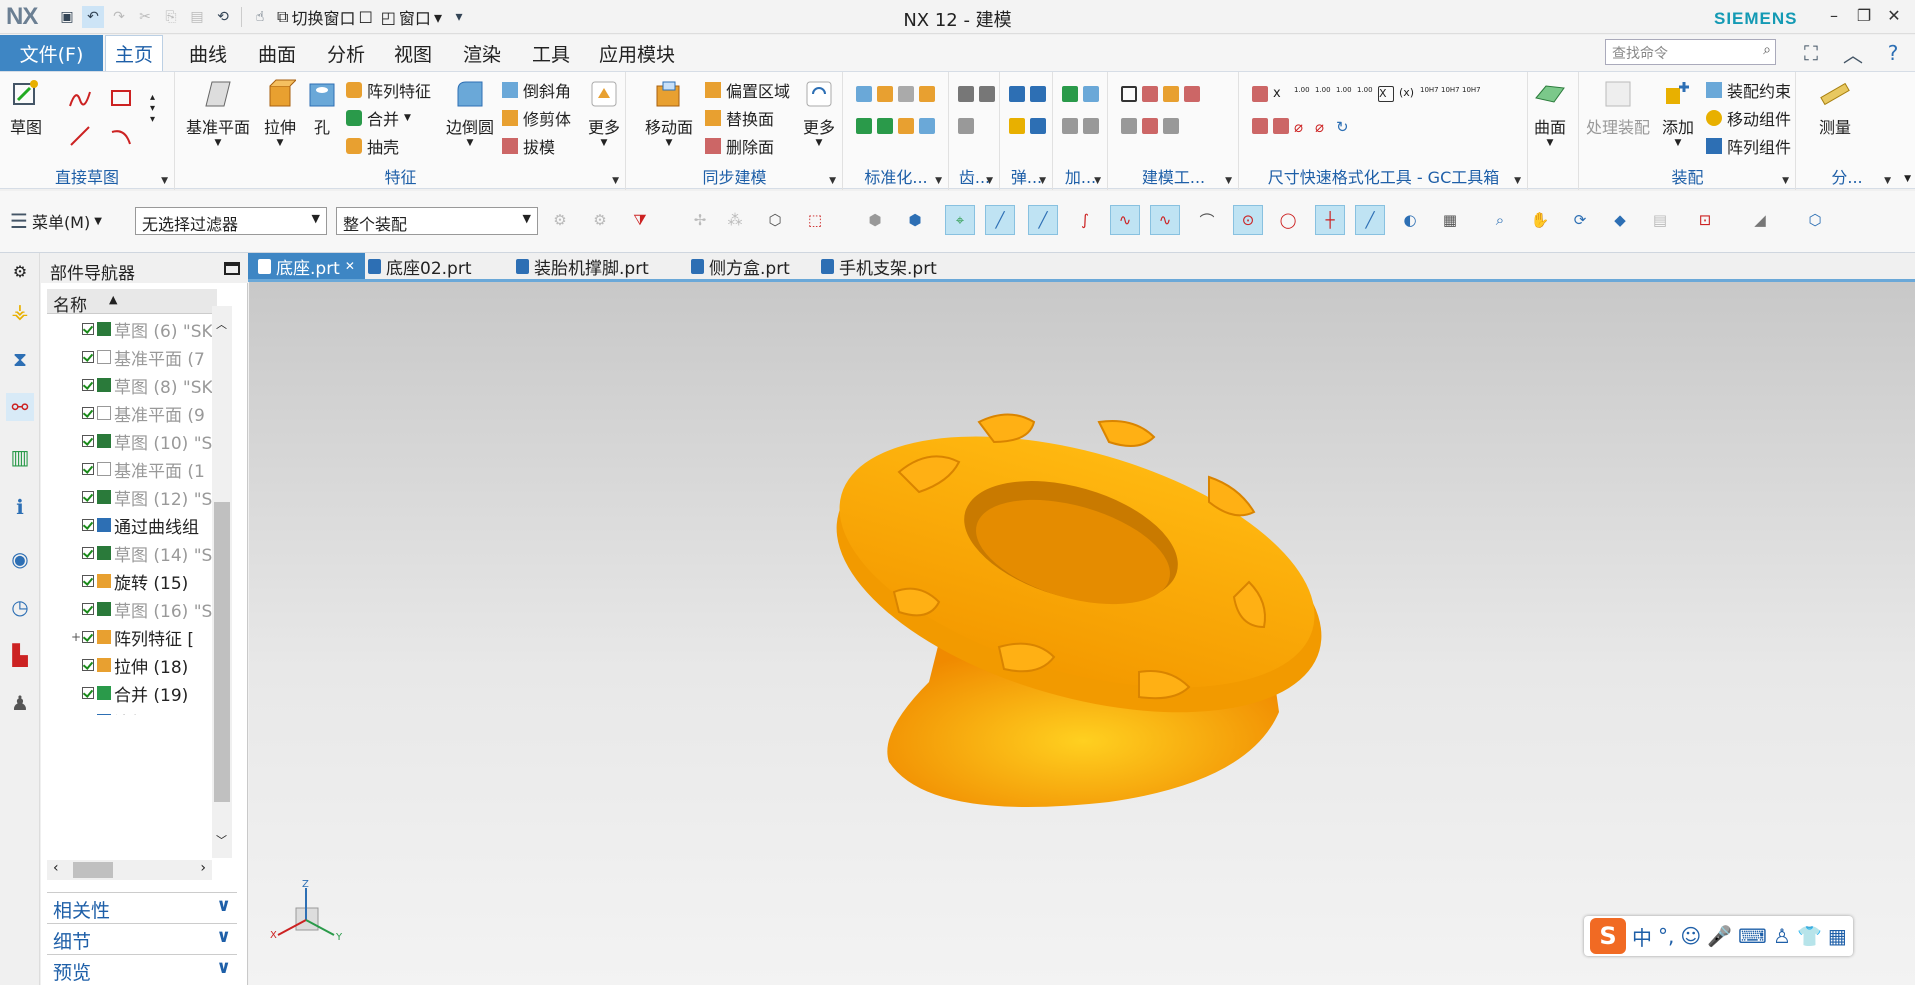 This screenshot has width=1915, height=985. I want to click on tree-row: 基准平面 (9, so click(132, 413).